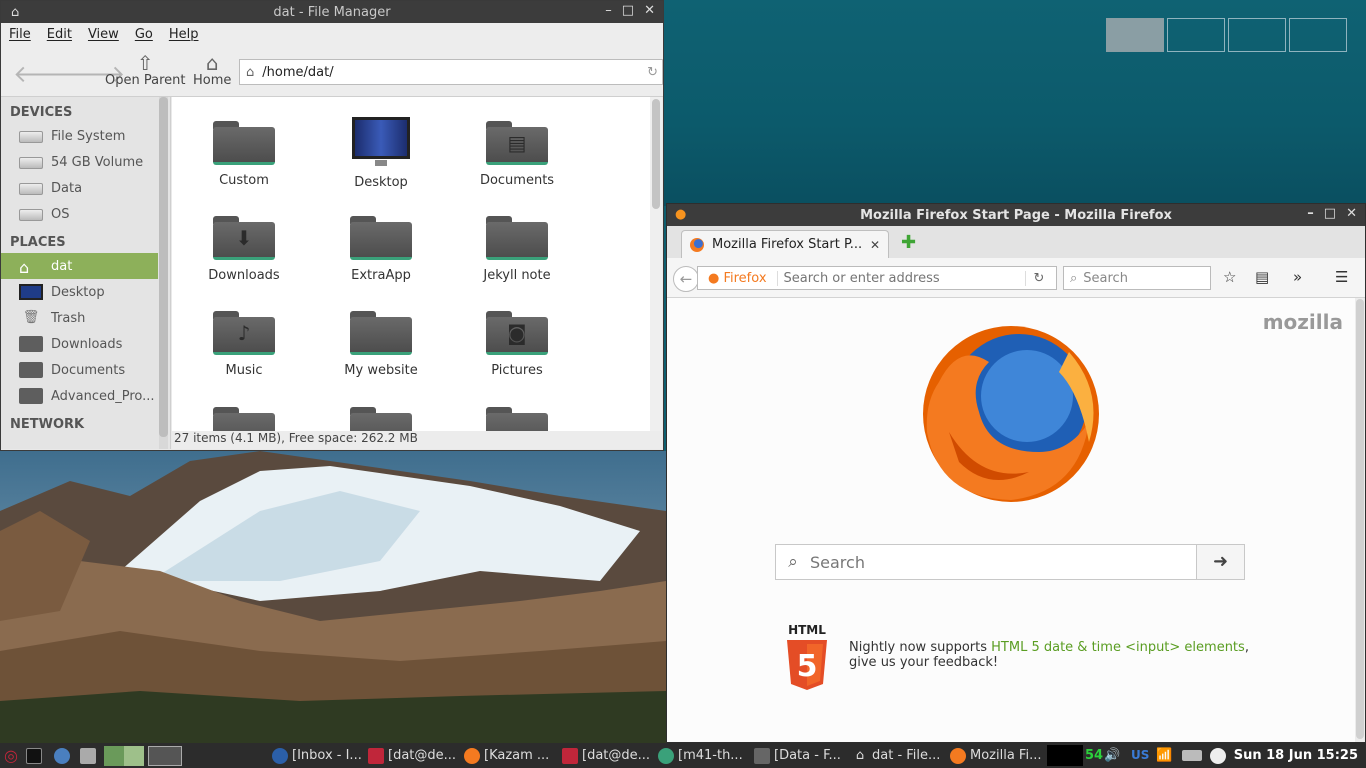 Image resolution: width=1366 pixels, height=768 pixels. Describe the element at coordinates (244, 239) in the screenshot. I see `downloads-folder-icon: ⬇` at that location.